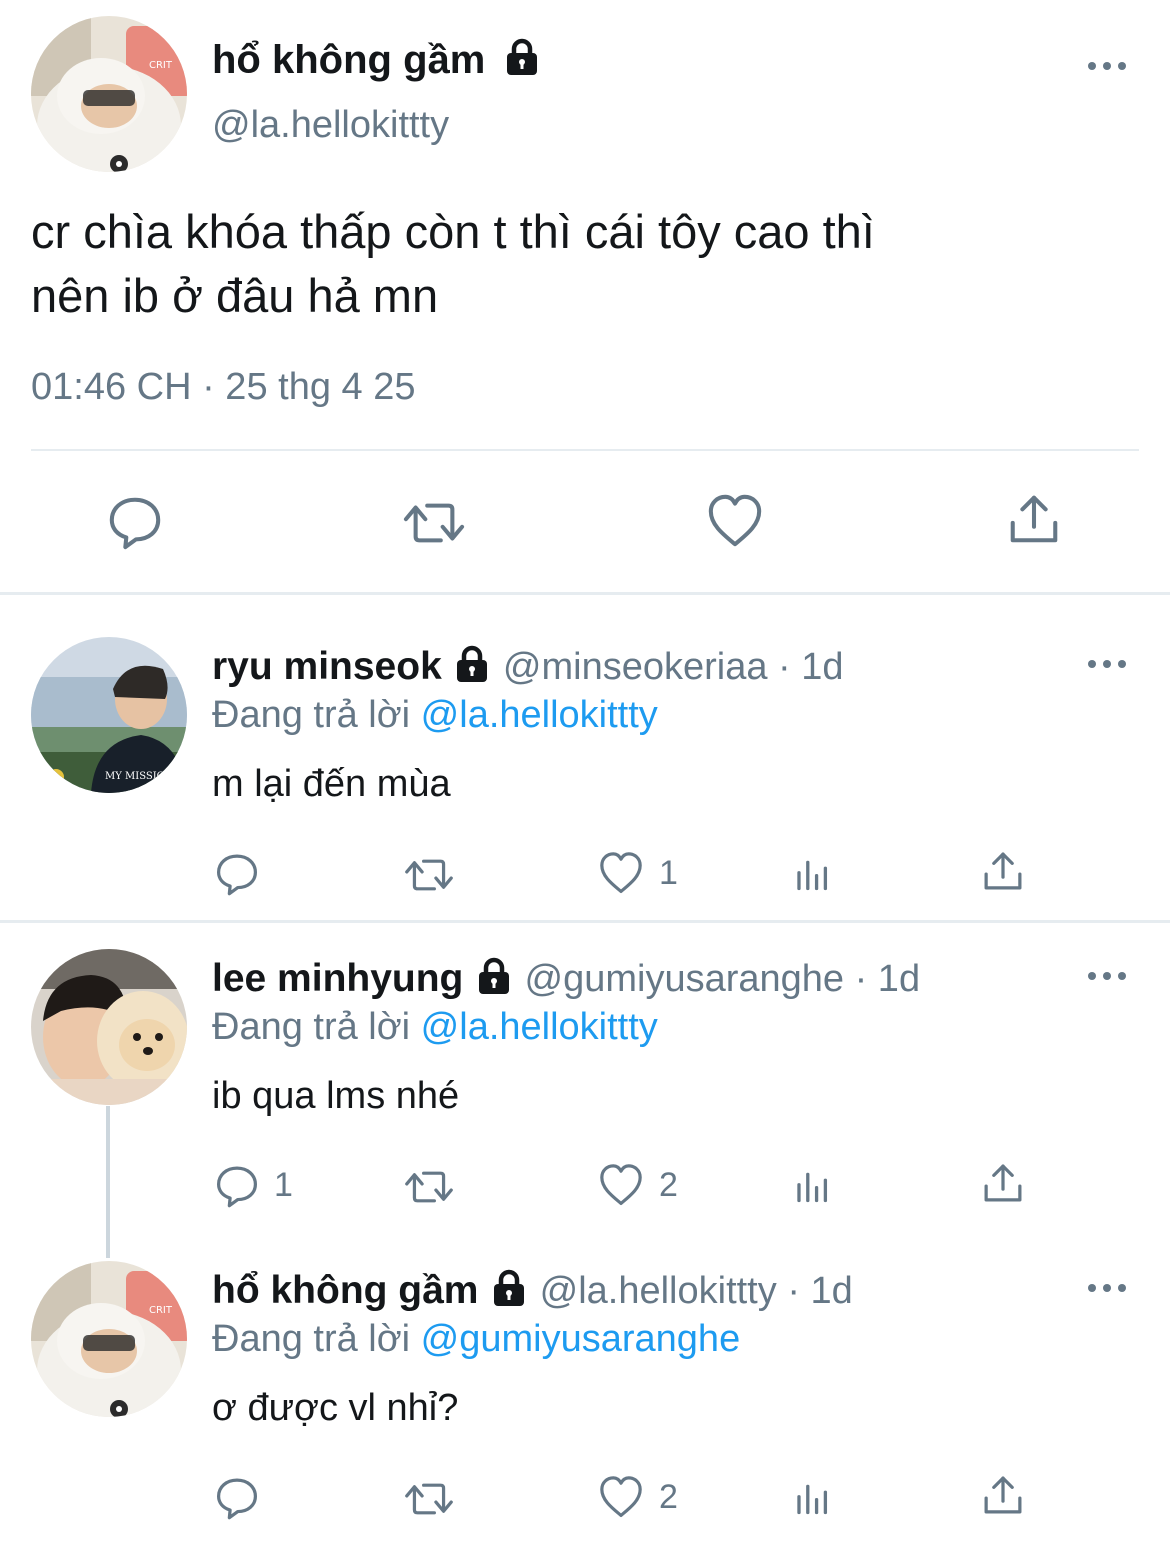 The height and width of the screenshot is (1546, 1170). I want to click on tweet-timestamp: 01:46 CH · 25 thg 4 25, so click(223, 387).